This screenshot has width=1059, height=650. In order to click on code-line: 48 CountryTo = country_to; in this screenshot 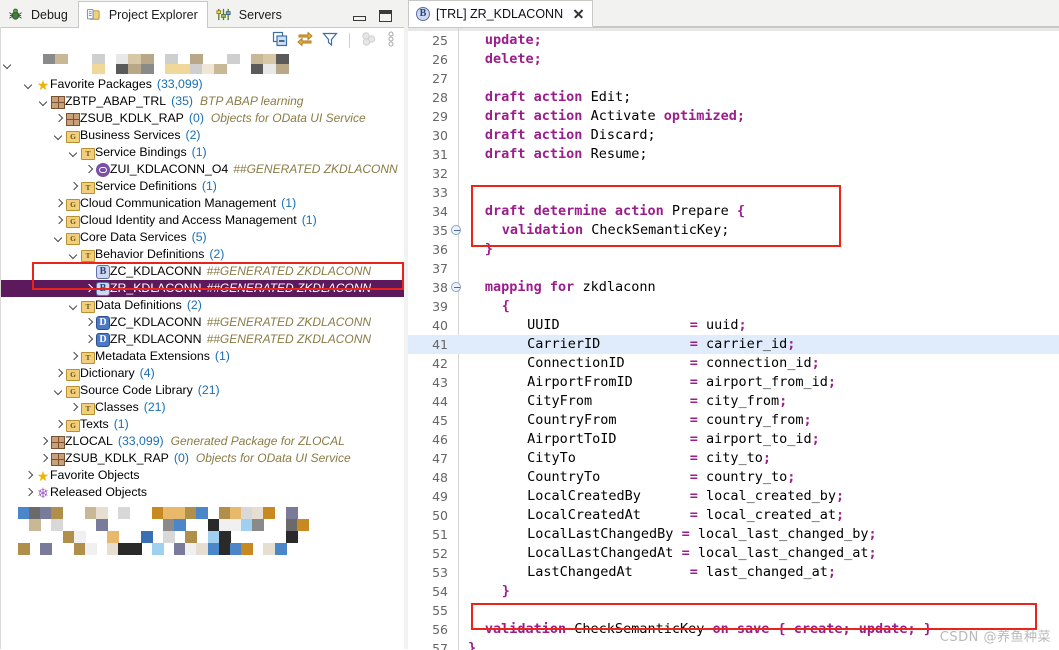, I will do `click(733, 477)`.